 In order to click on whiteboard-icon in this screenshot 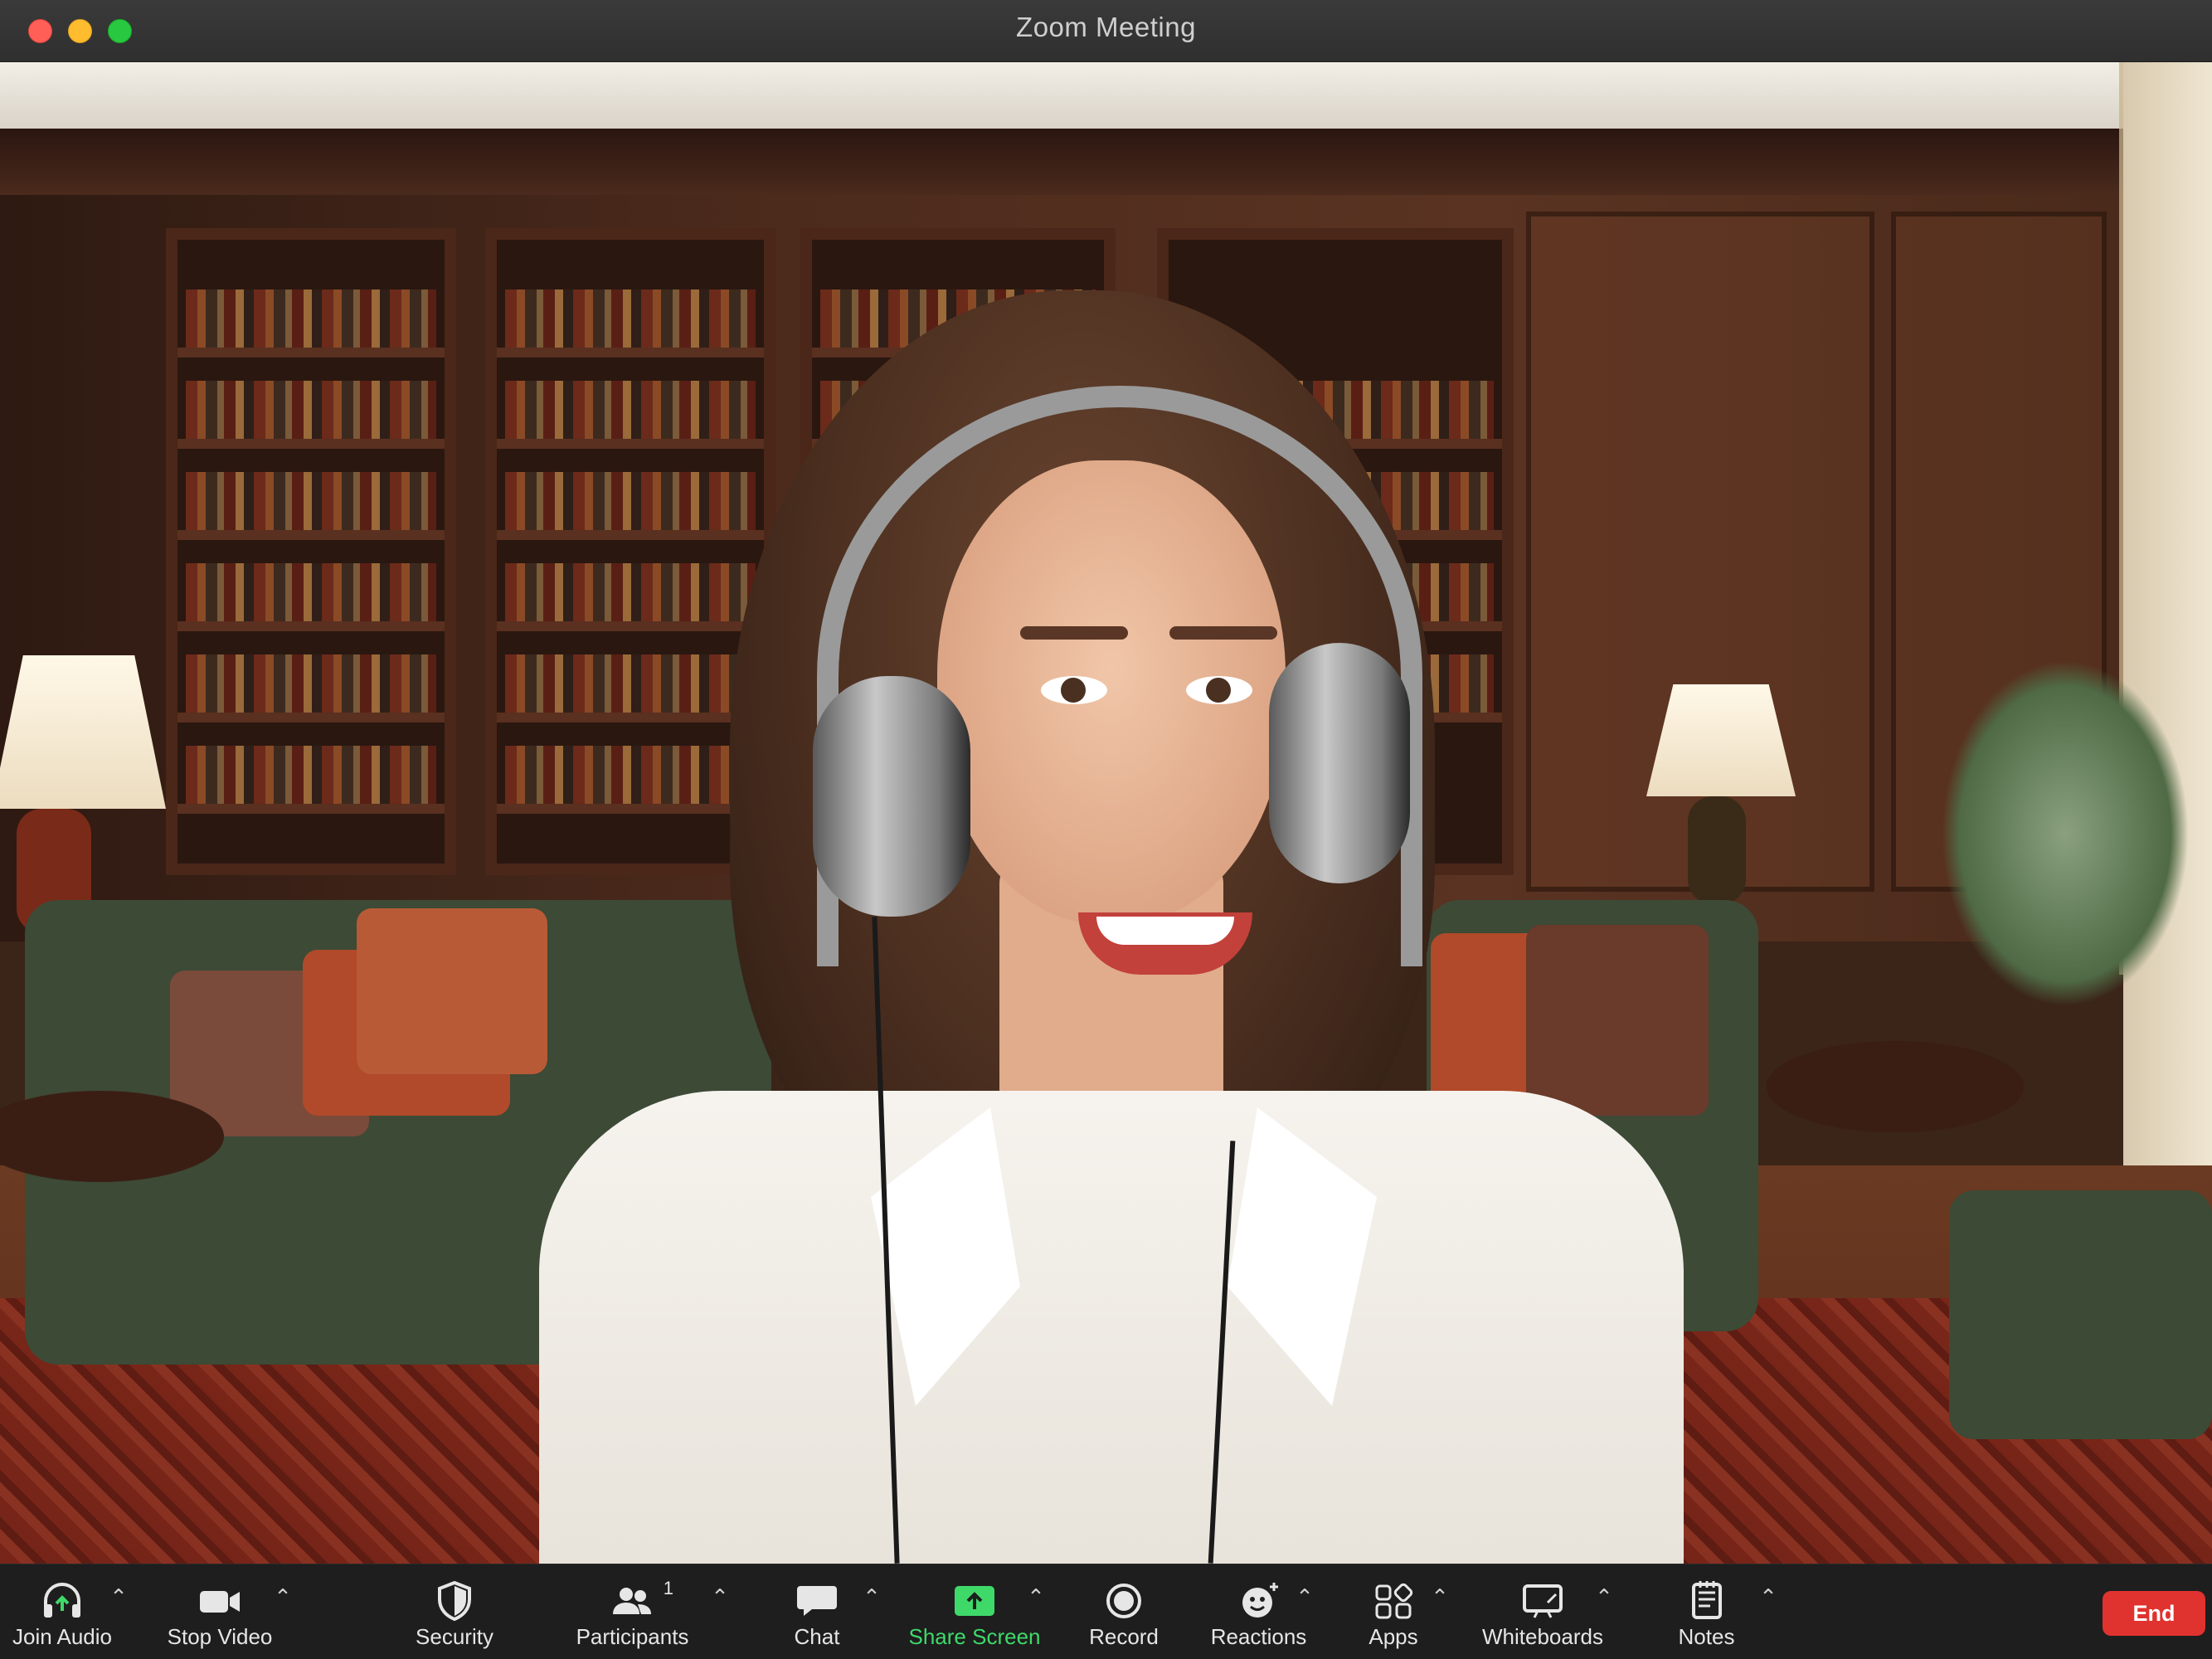, I will do `click(1543, 1601)`.